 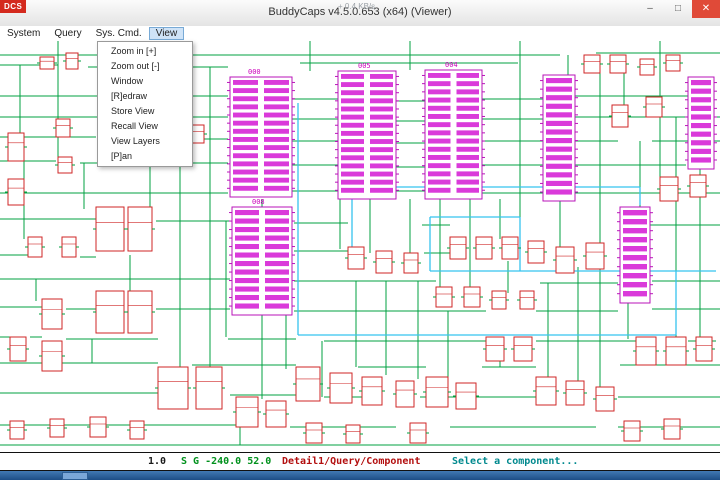 What do you see at coordinates (258, 202) in the screenshot?
I see `svg-text: 008` at bounding box center [258, 202].